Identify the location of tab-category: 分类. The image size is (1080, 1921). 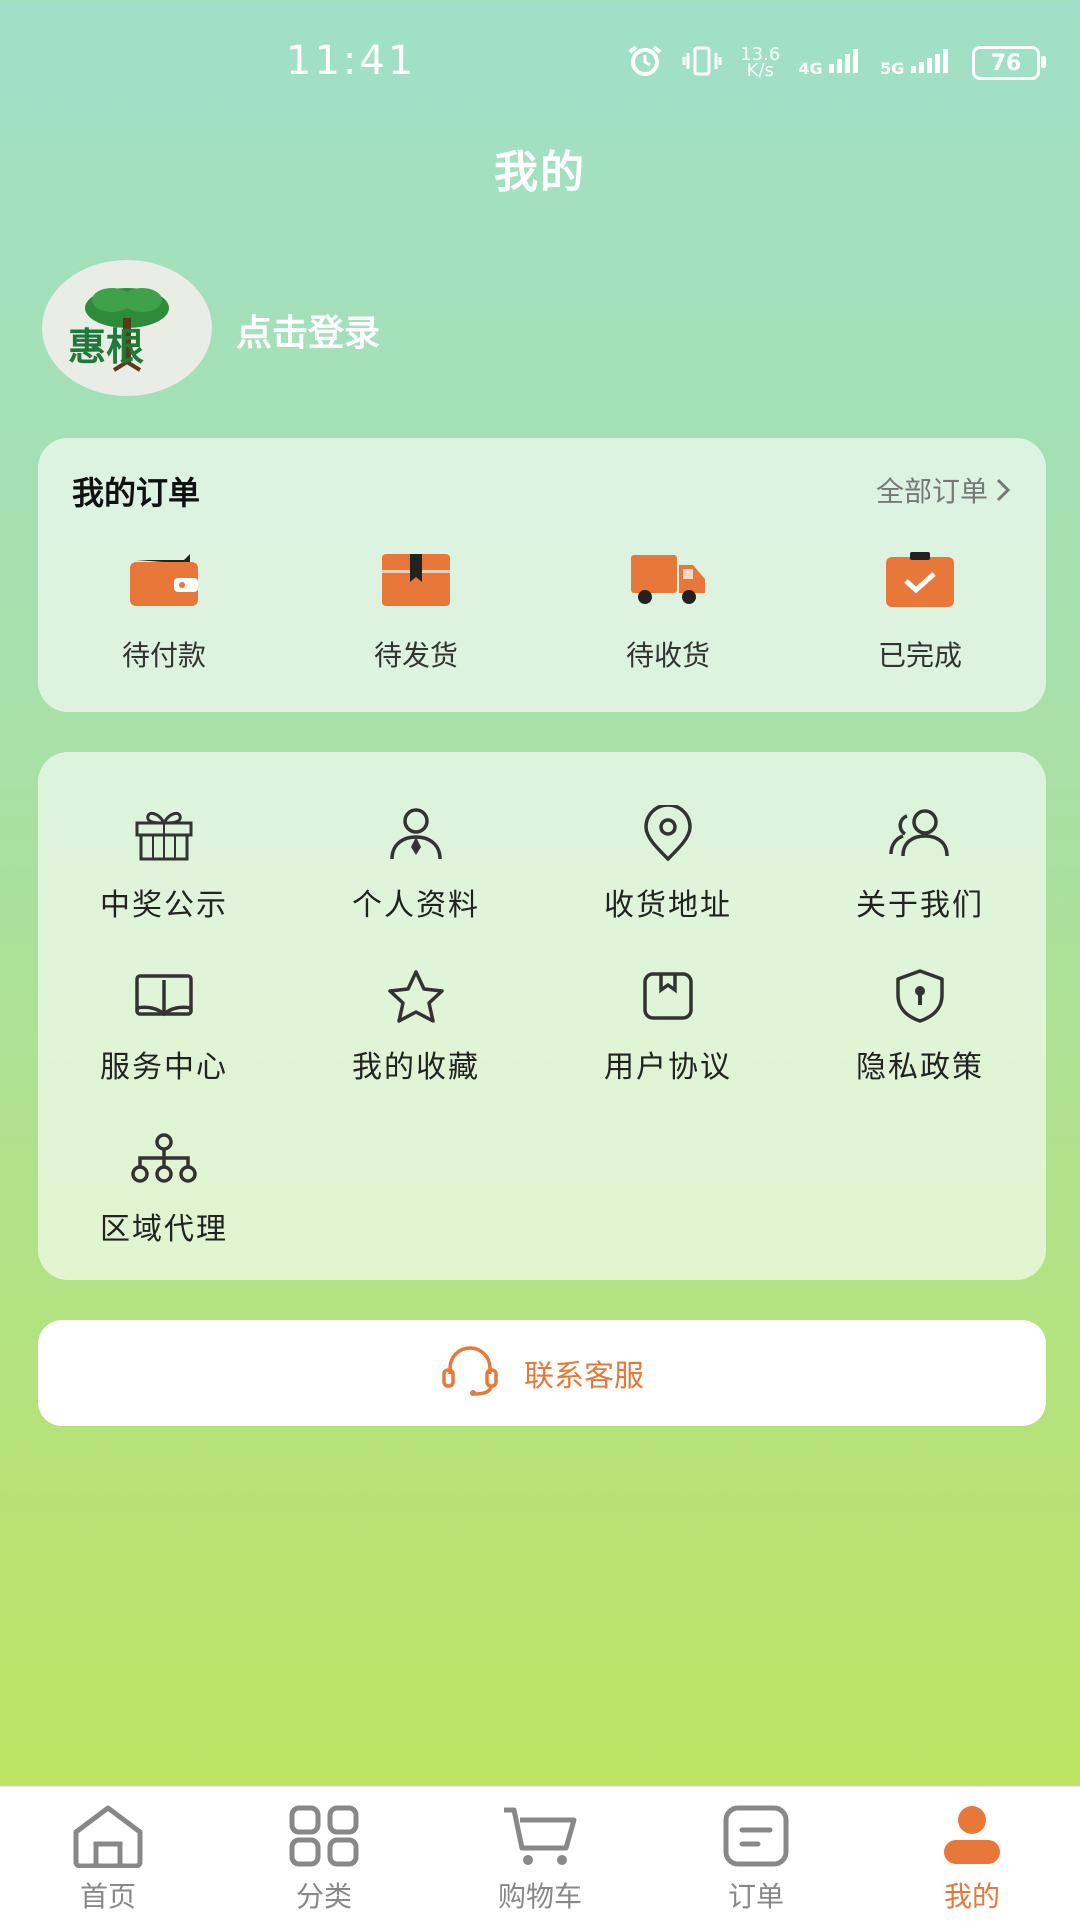
(324, 1854).